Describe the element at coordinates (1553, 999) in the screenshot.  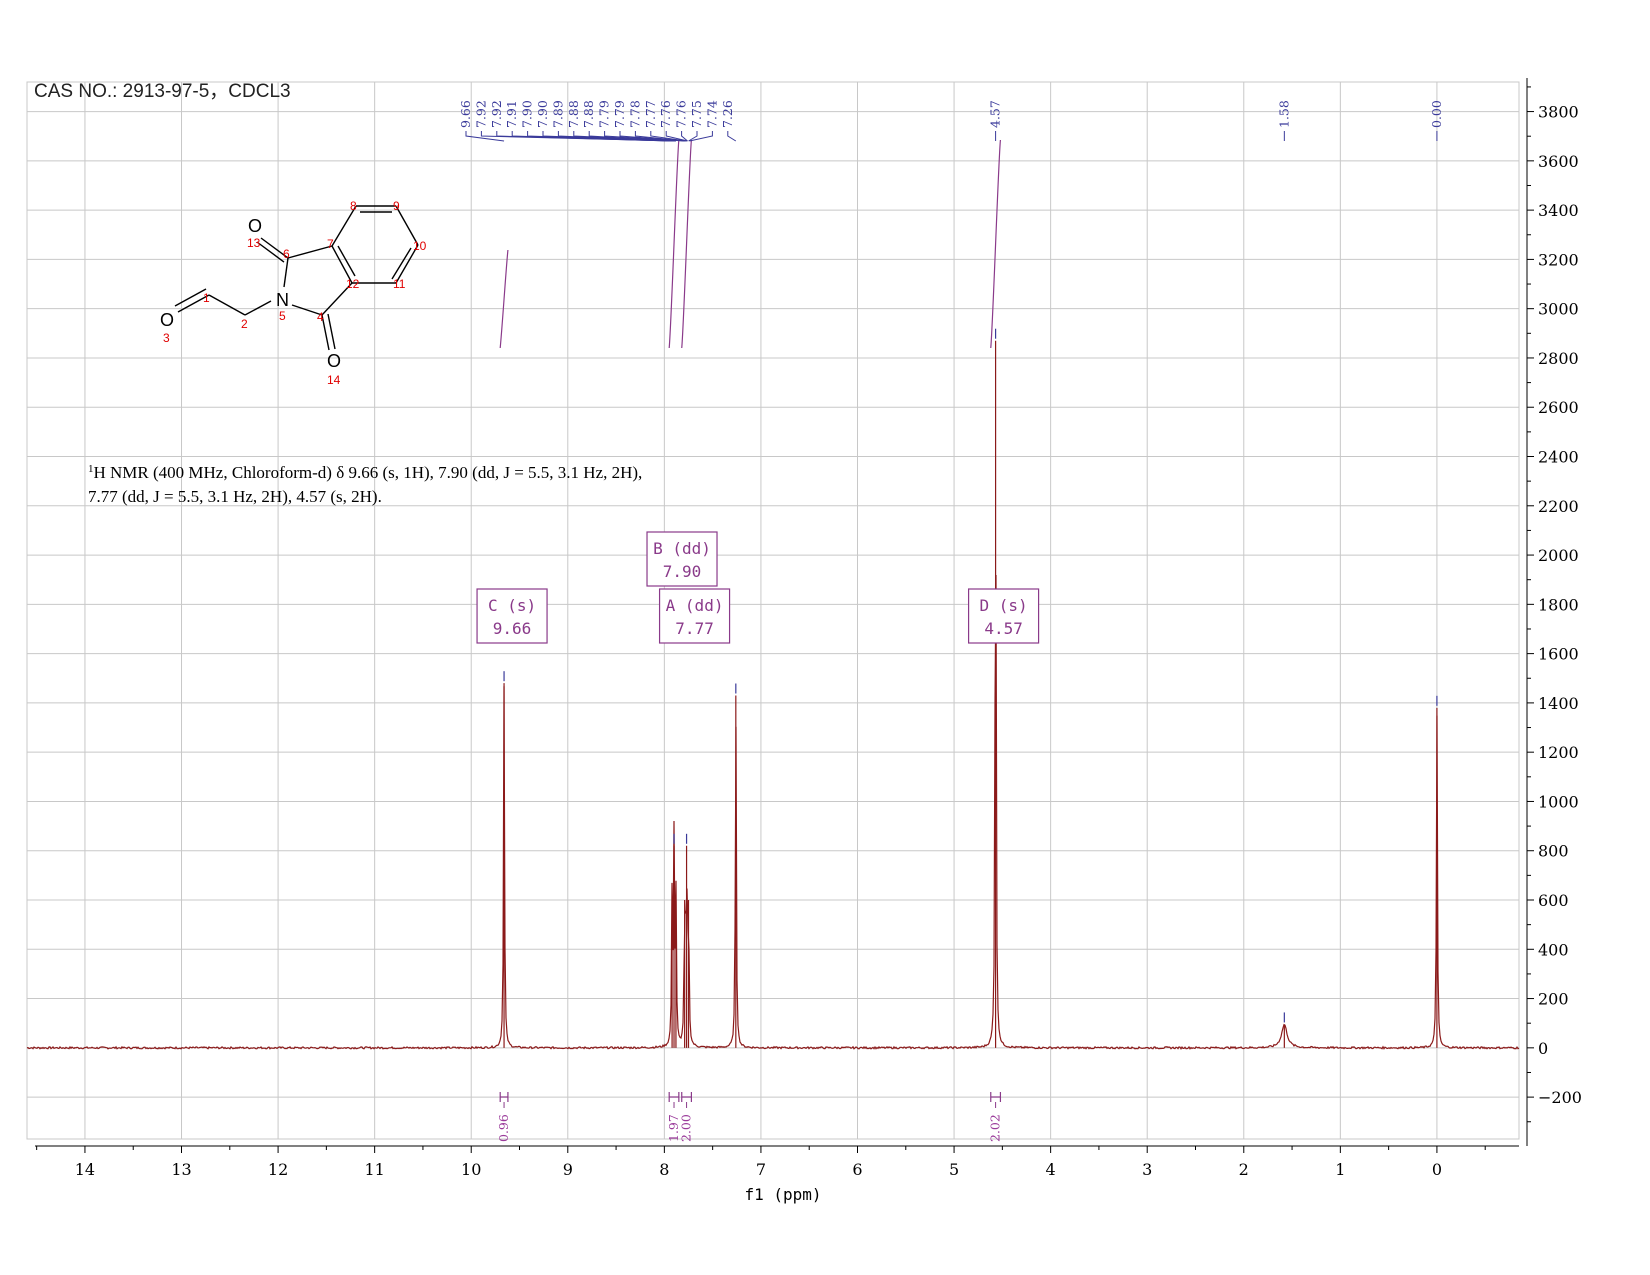
I see `y-tick-label: 200` at that location.